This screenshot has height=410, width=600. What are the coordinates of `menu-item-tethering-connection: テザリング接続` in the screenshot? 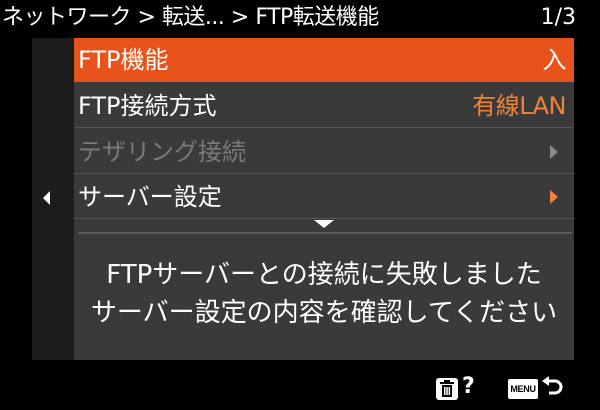 It's located at (324, 152).